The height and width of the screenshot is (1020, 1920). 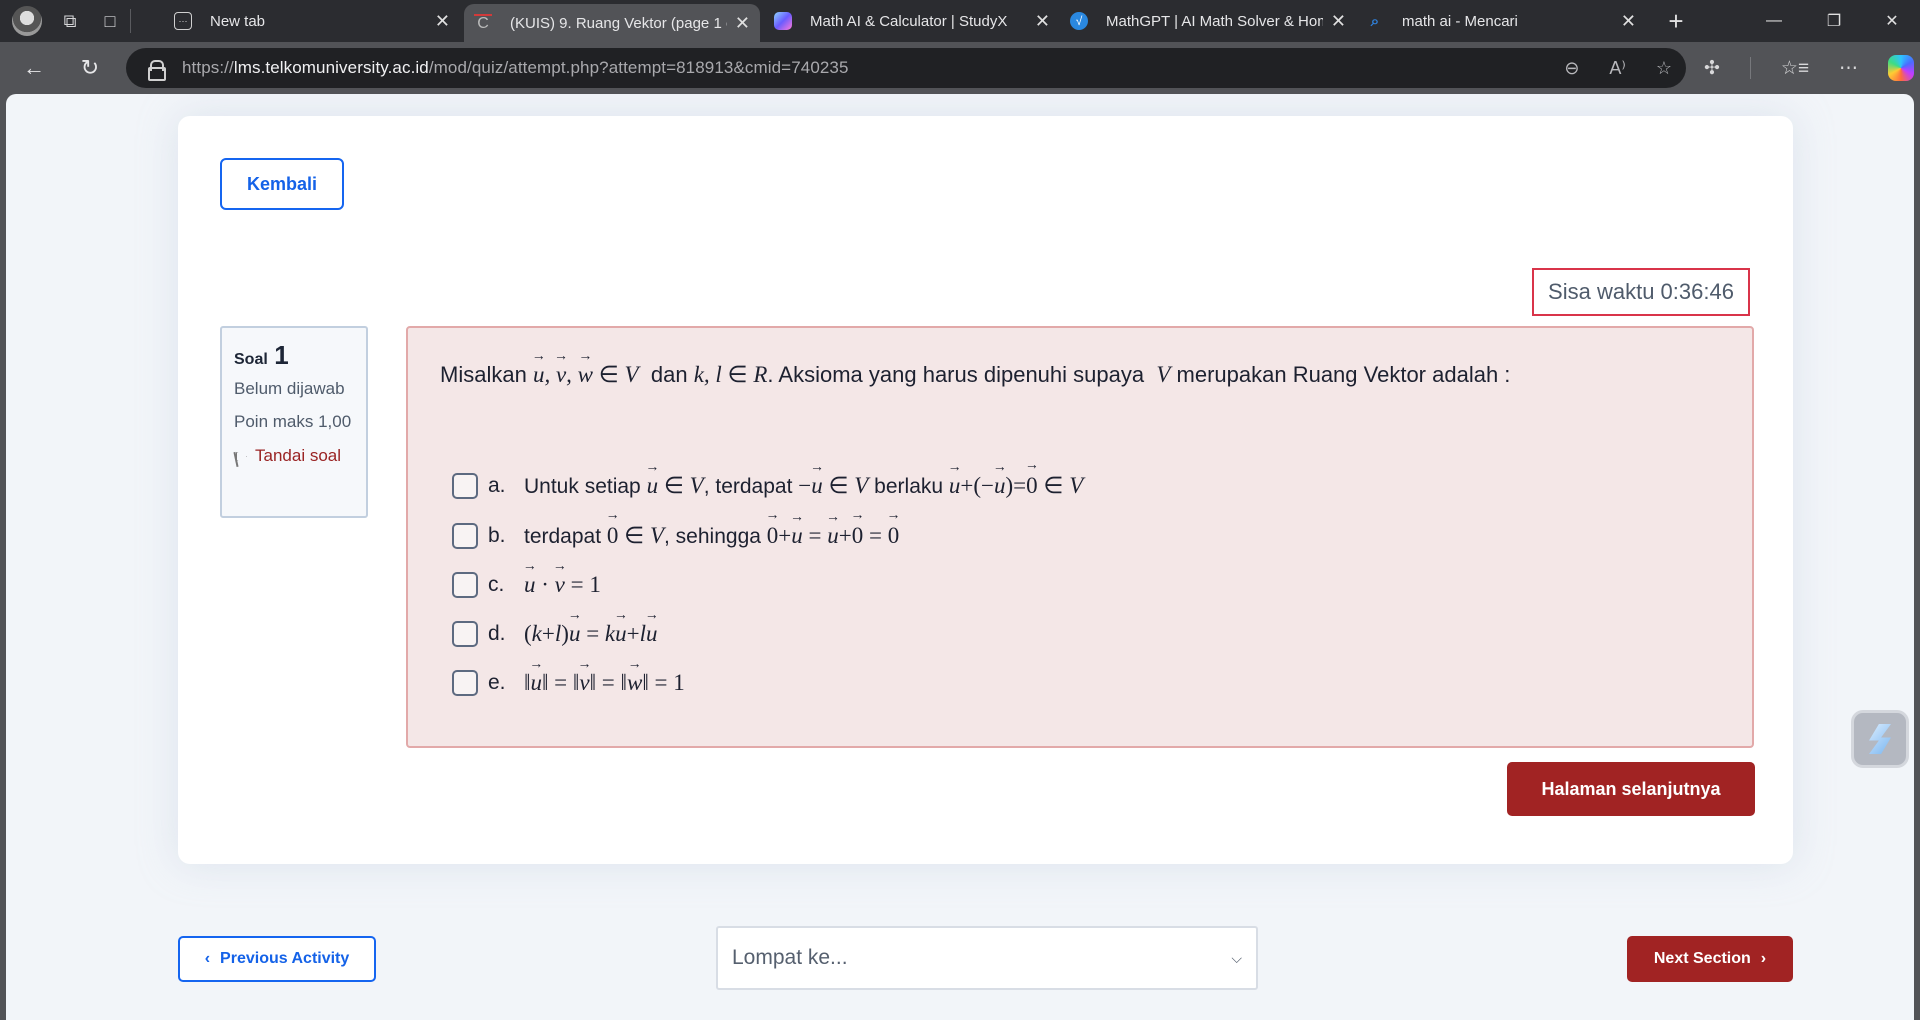 I want to click on answer-option-c: c. u · v = 1, so click(x=526, y=585).